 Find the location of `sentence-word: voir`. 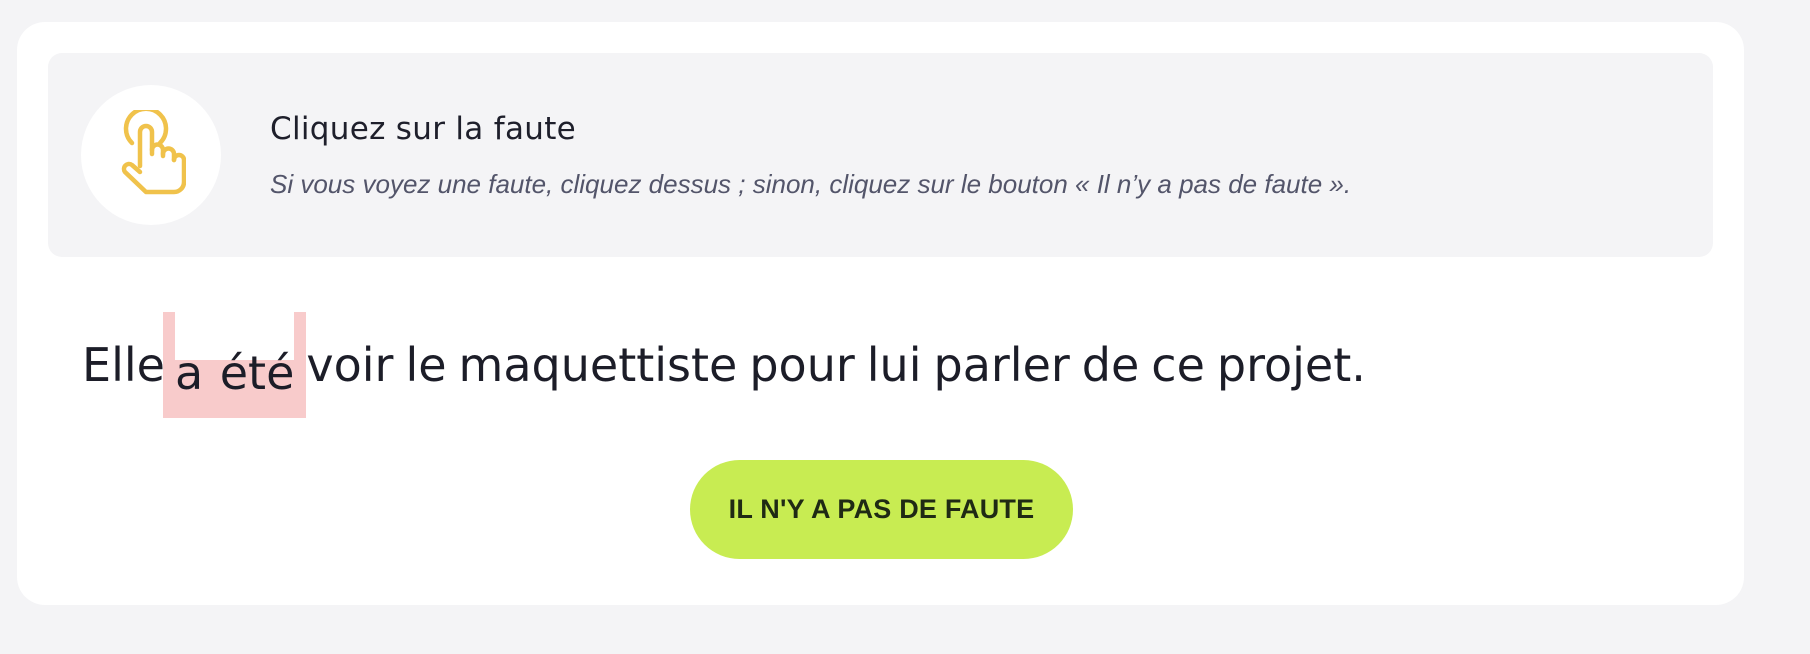

sentence-word: voir is located at coordinates (349, 365).